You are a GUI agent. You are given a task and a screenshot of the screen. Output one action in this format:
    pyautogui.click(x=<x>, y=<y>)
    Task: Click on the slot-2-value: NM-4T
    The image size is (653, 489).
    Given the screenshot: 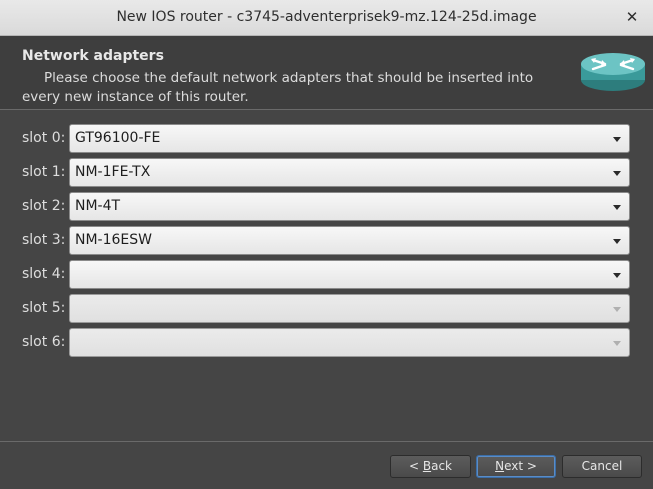 What is the action you would take?
    pyautogui.click(x=98, y=206)
    